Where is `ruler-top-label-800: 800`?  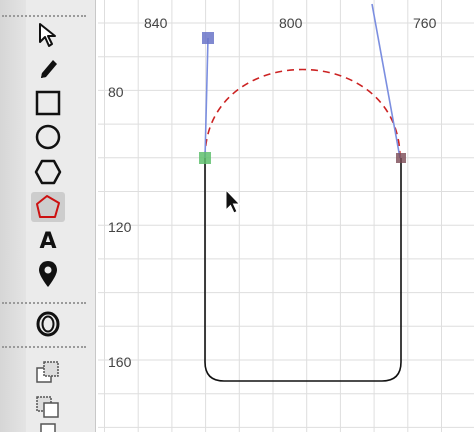
ruler-top-label-800: 800 is located at coordinates (291, 23).